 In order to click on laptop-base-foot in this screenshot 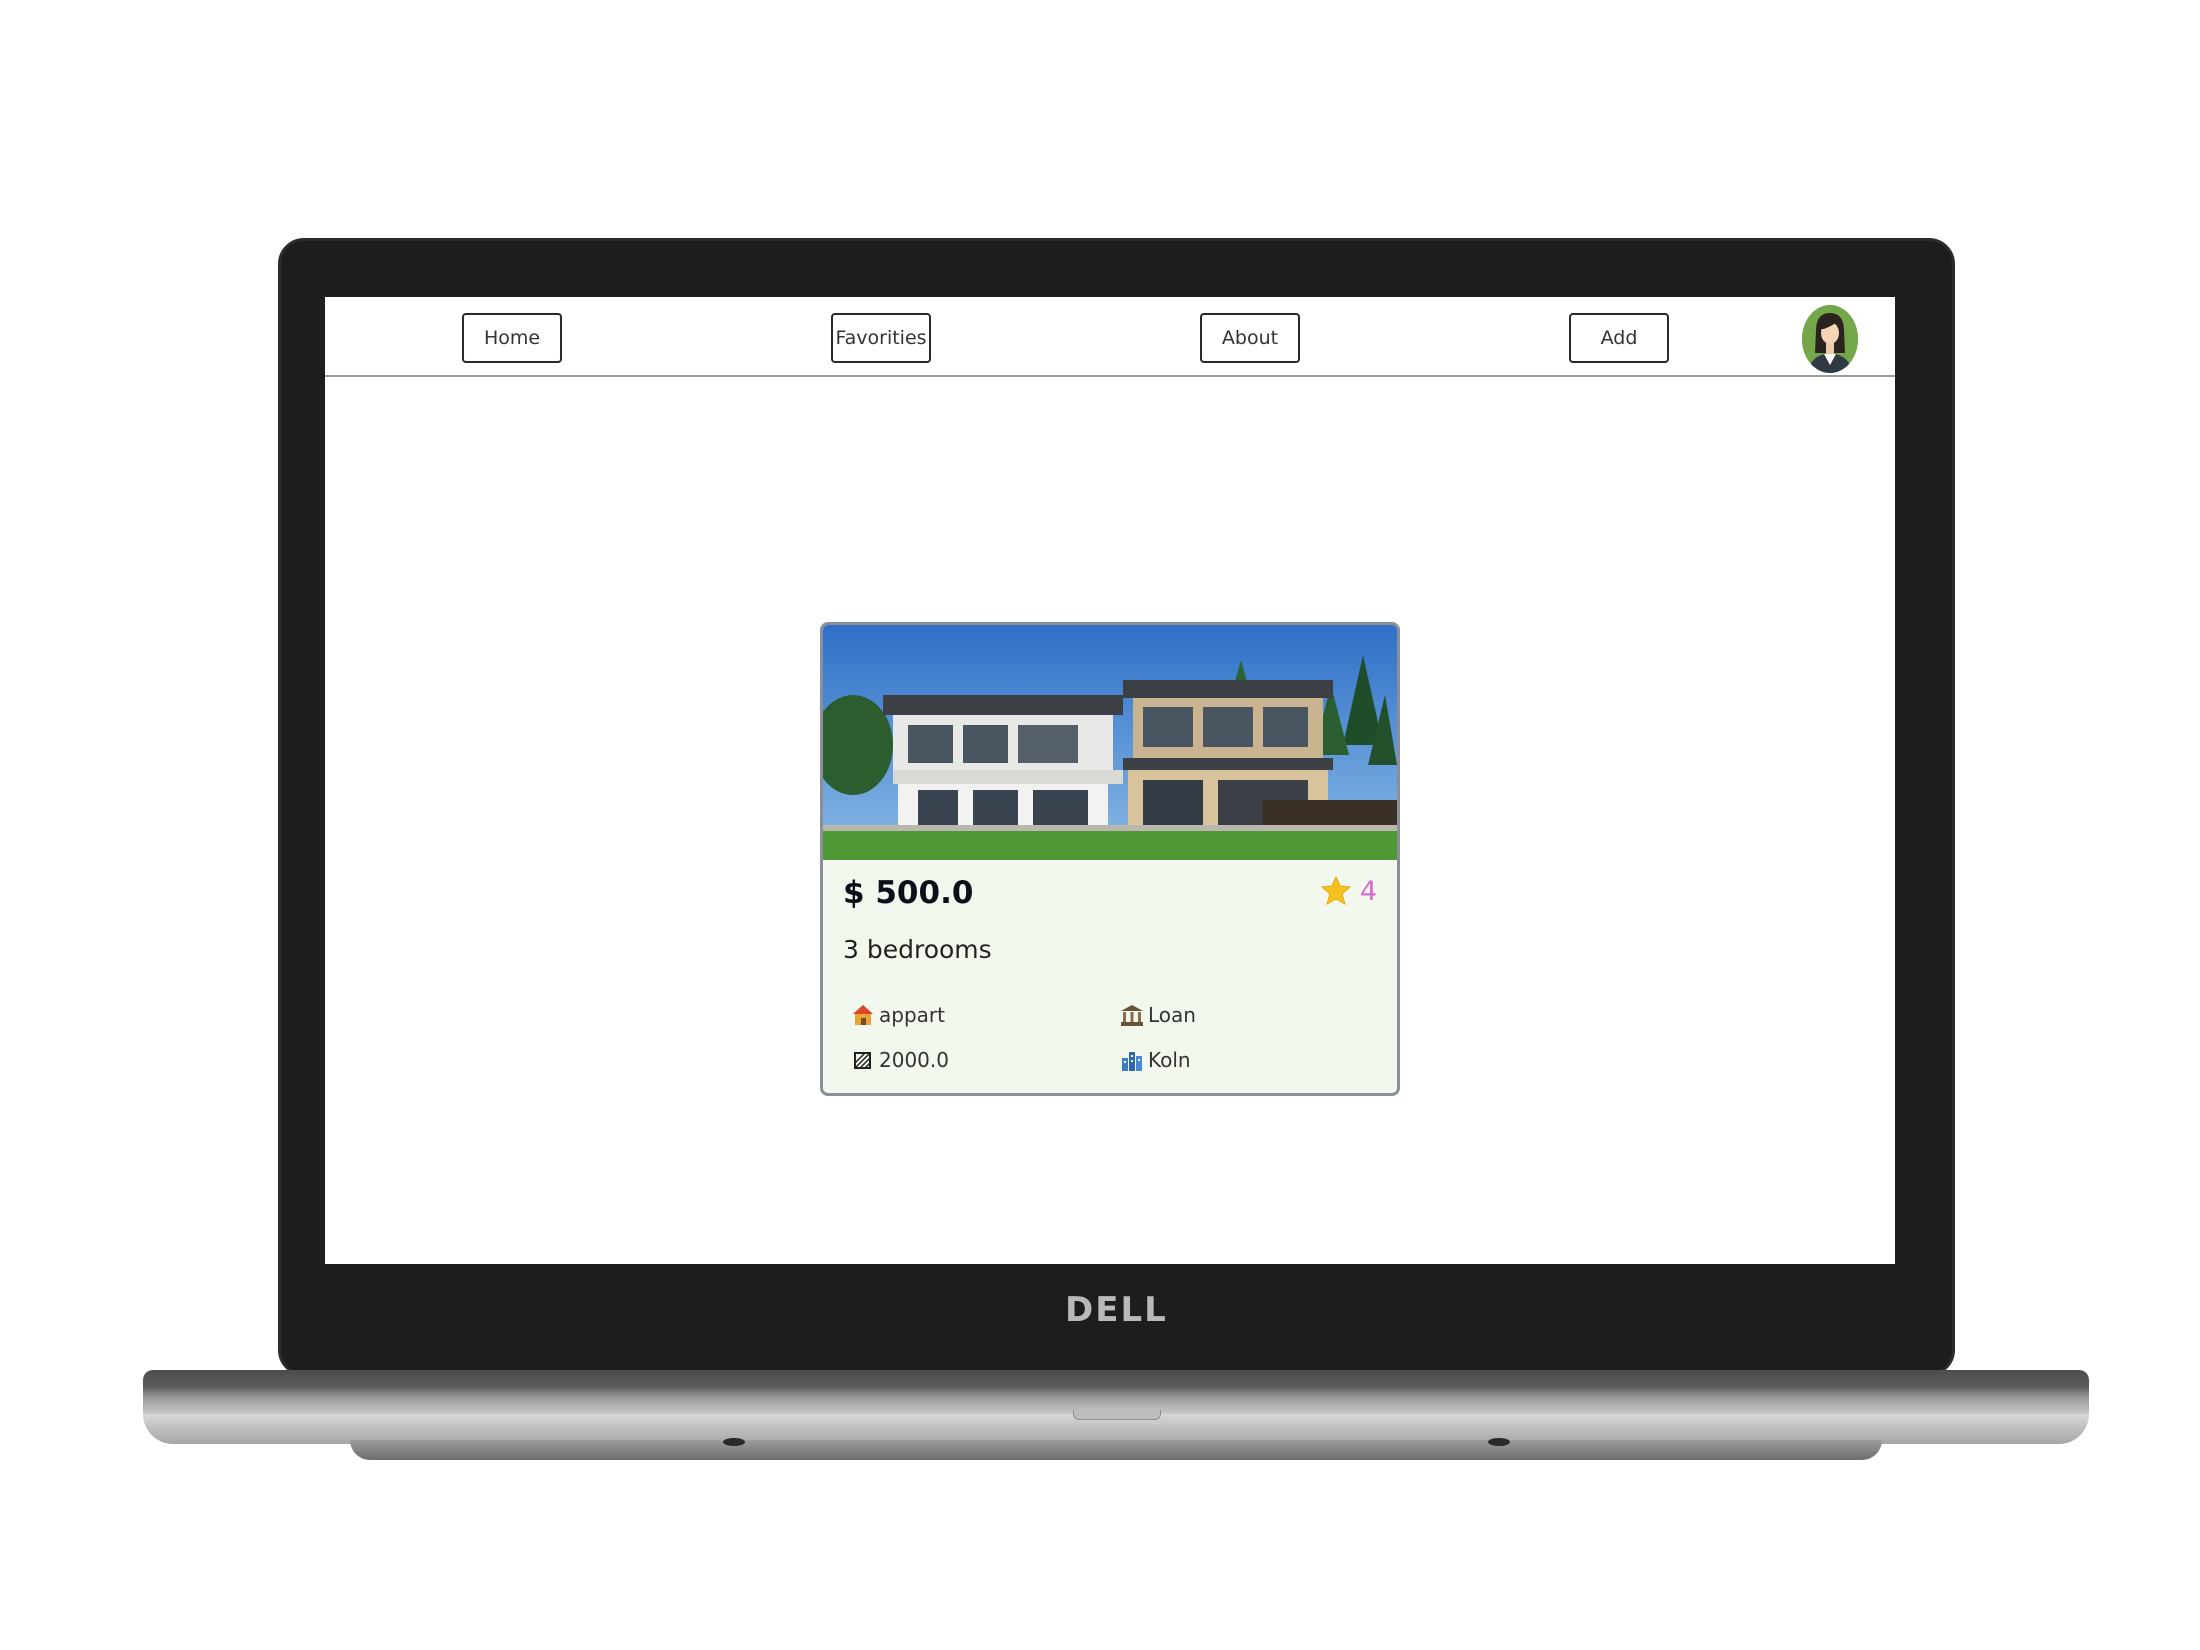, I will do `click(1116, 1450)`.